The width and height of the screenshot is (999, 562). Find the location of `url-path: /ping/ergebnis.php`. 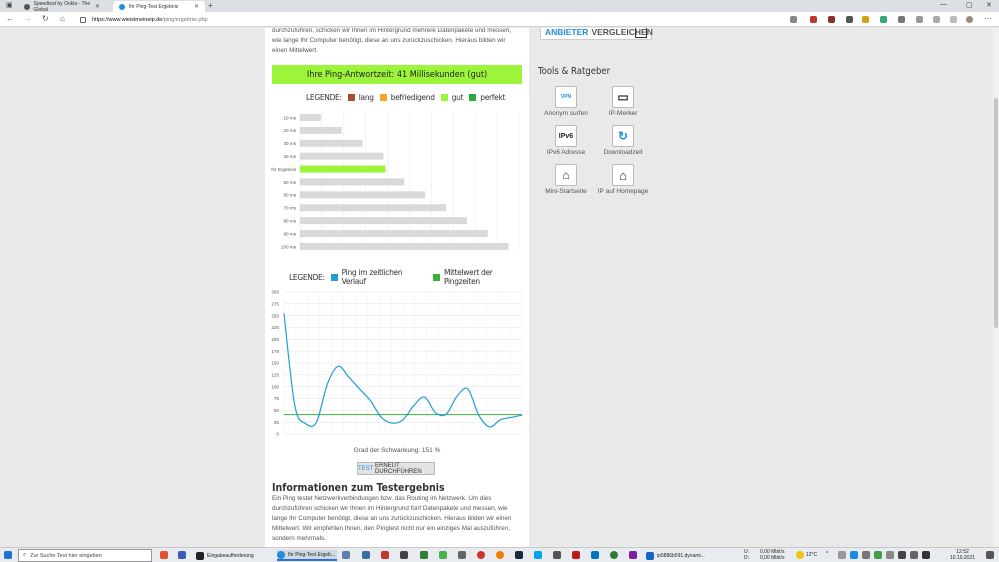

url-path: /ping/ergebnis.php is located at coordinates (185, 19).